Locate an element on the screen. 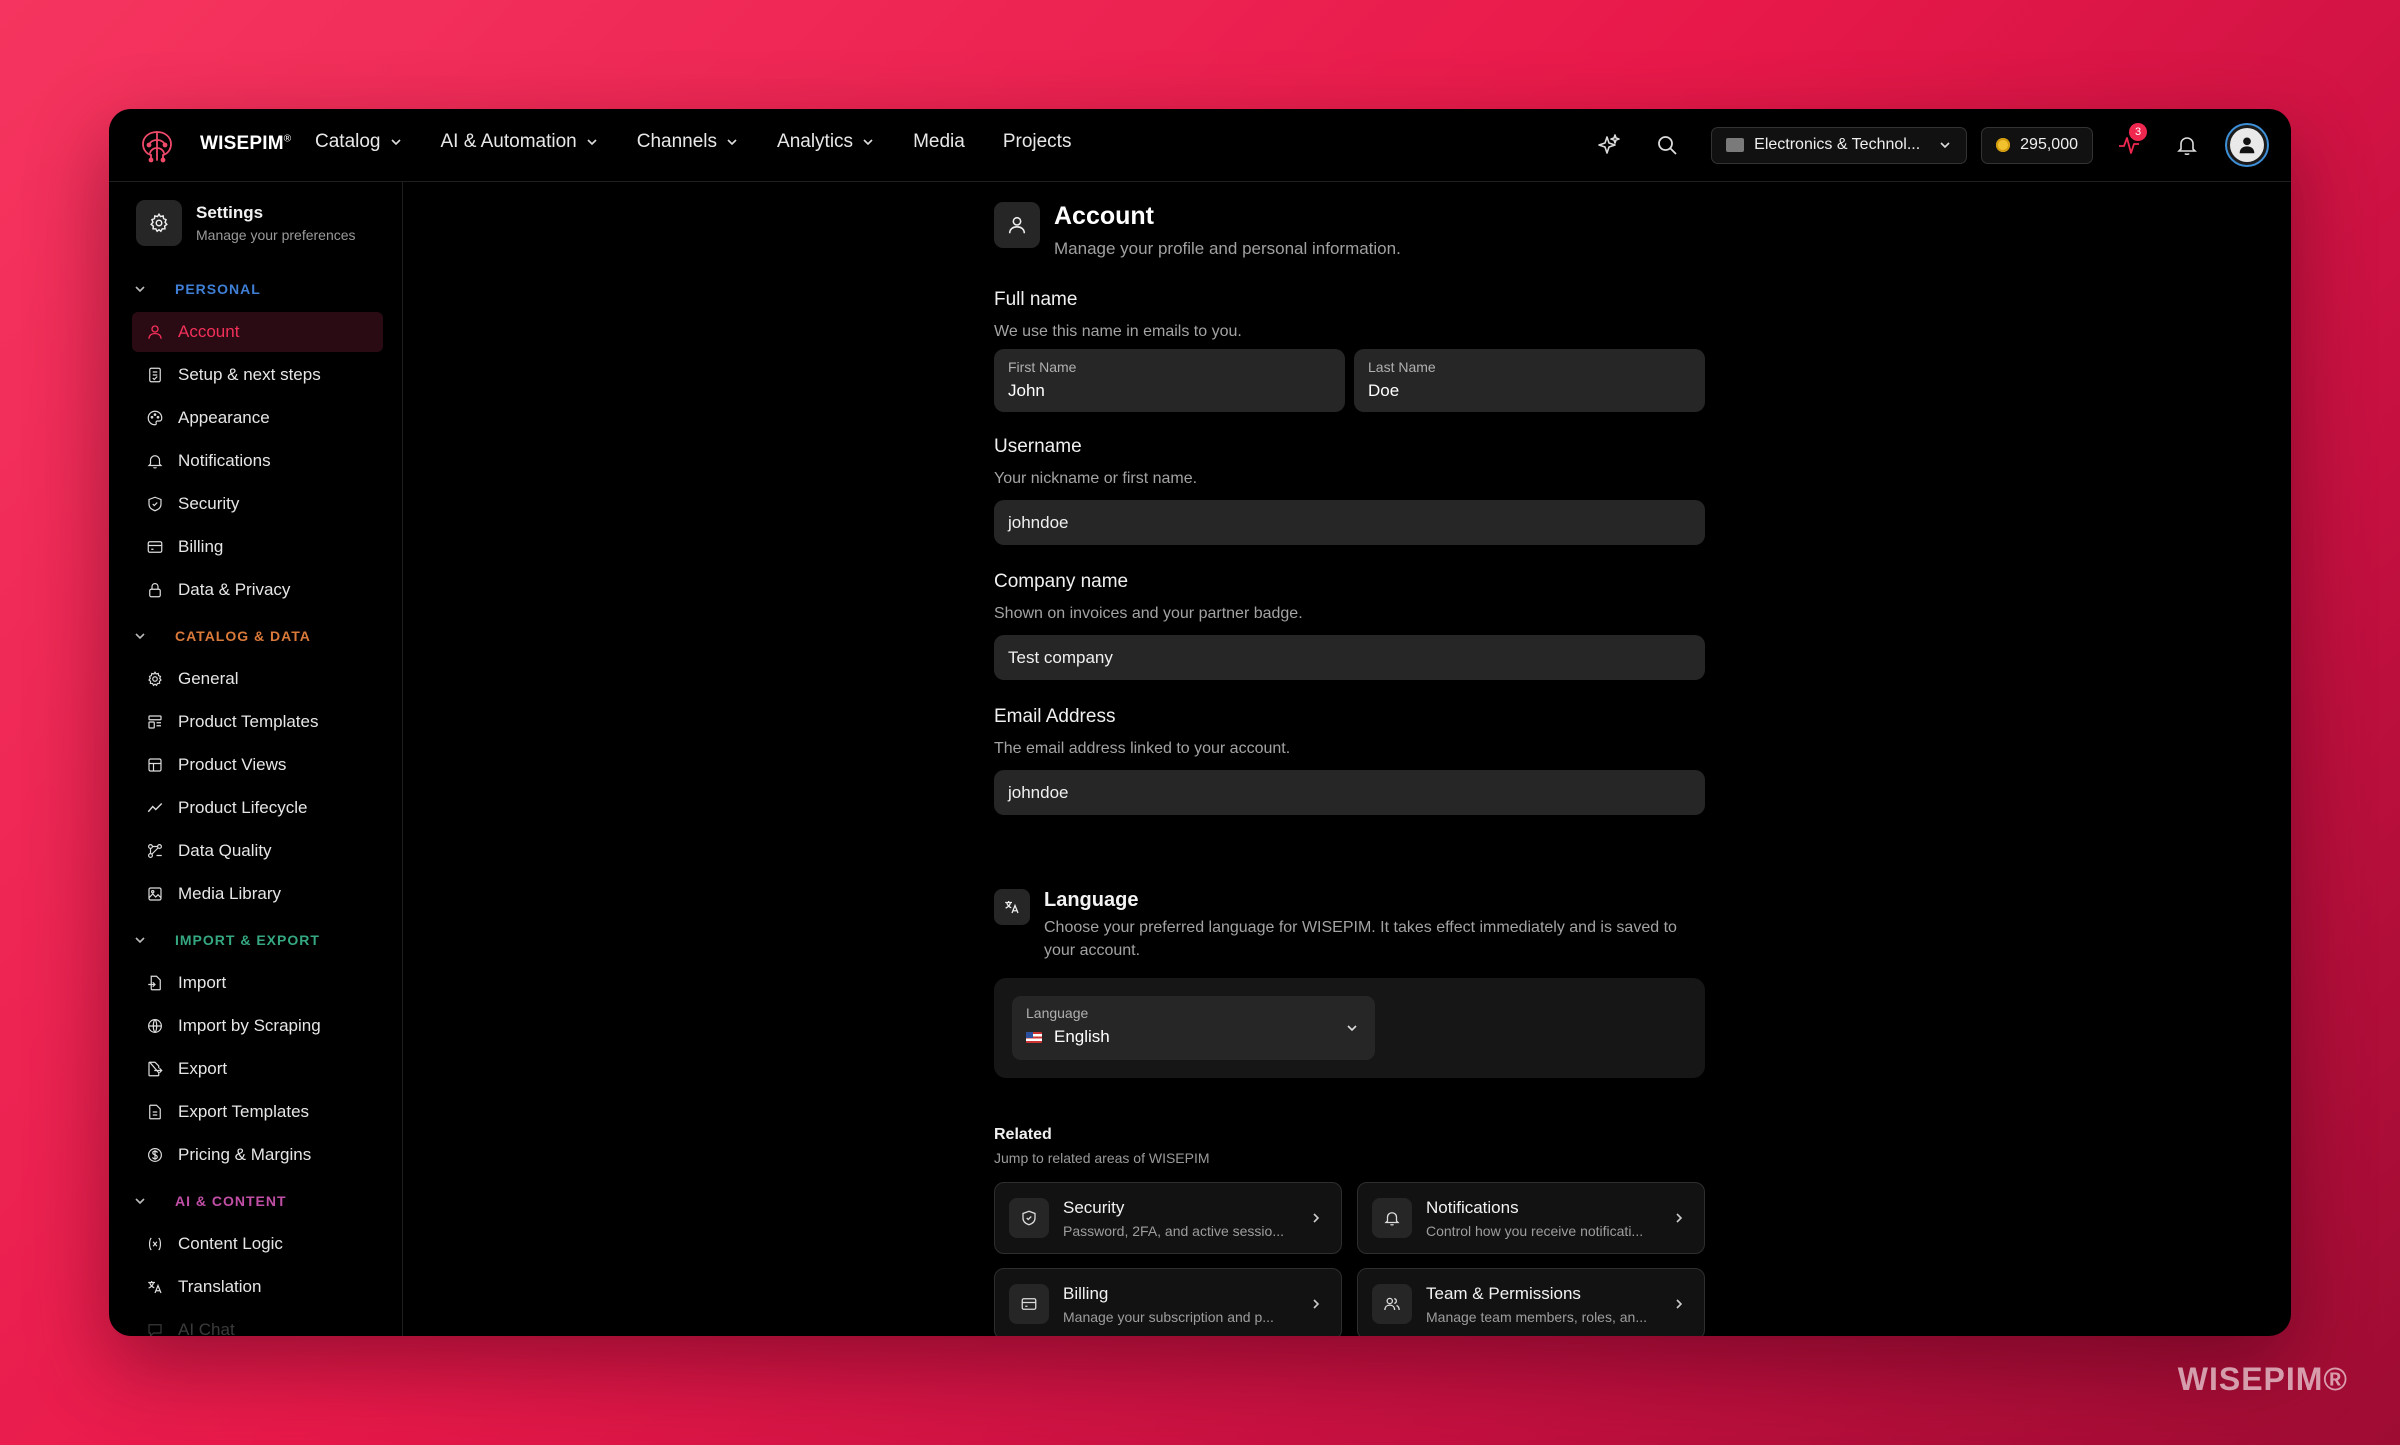  last-name-input: Last Name Doe is located at coordinates (1529, 380).